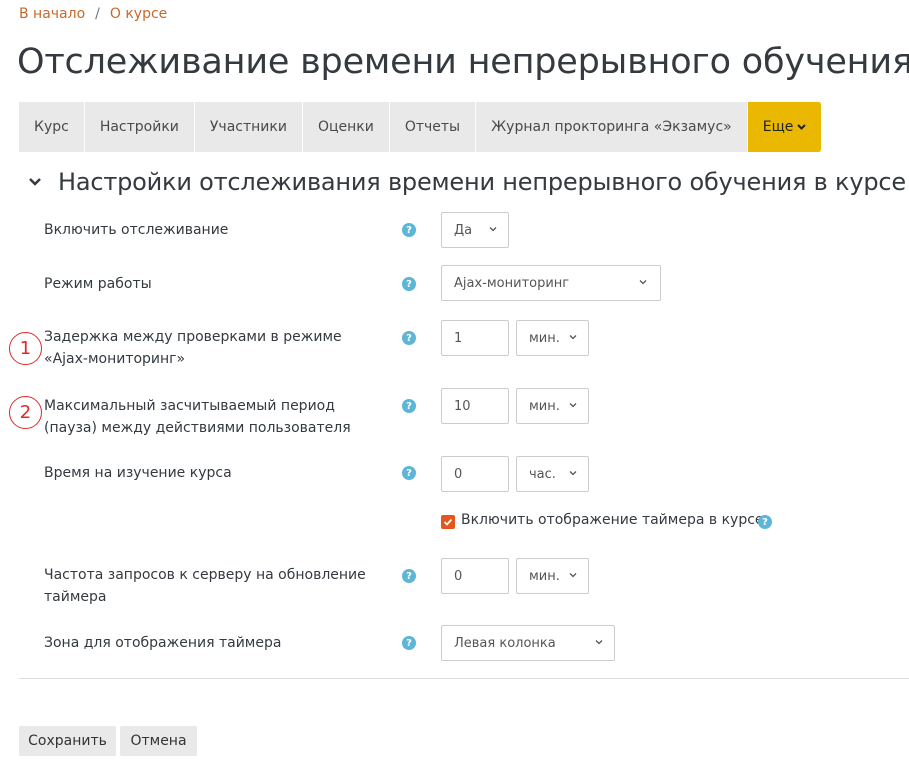 This screenshot has height=770, width=909. Describe the element at coordinates (139, 127) in the screenshot. I see `tab-settings: Настройки` at that location.